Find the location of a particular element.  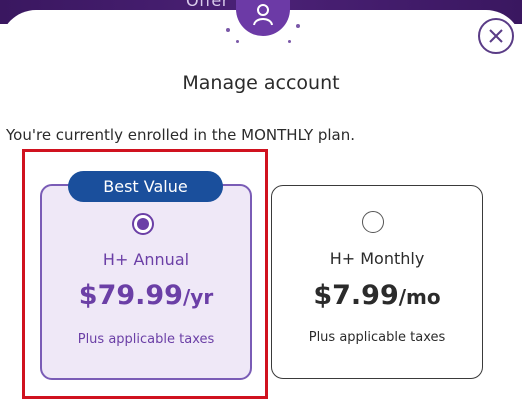

price-unit: /yr is located at coordinates (198, 297).